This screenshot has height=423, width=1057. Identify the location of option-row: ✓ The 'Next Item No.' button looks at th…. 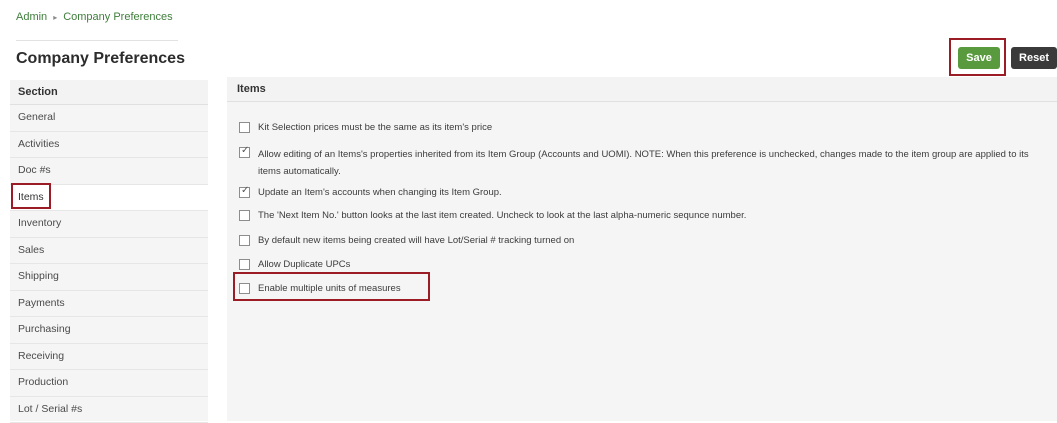
(492, 215).